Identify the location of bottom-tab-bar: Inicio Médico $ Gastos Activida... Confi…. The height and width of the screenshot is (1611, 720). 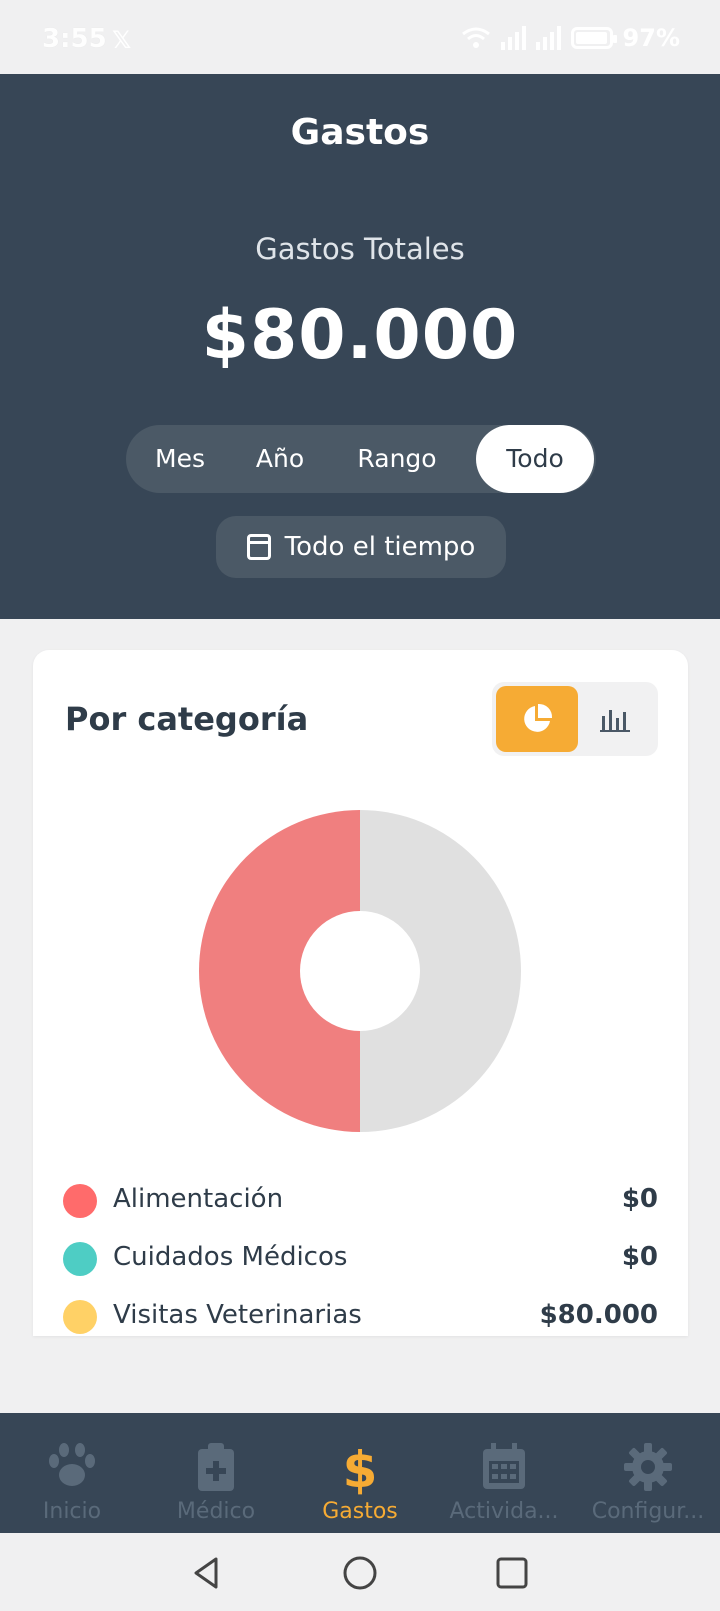
(360, 1473).